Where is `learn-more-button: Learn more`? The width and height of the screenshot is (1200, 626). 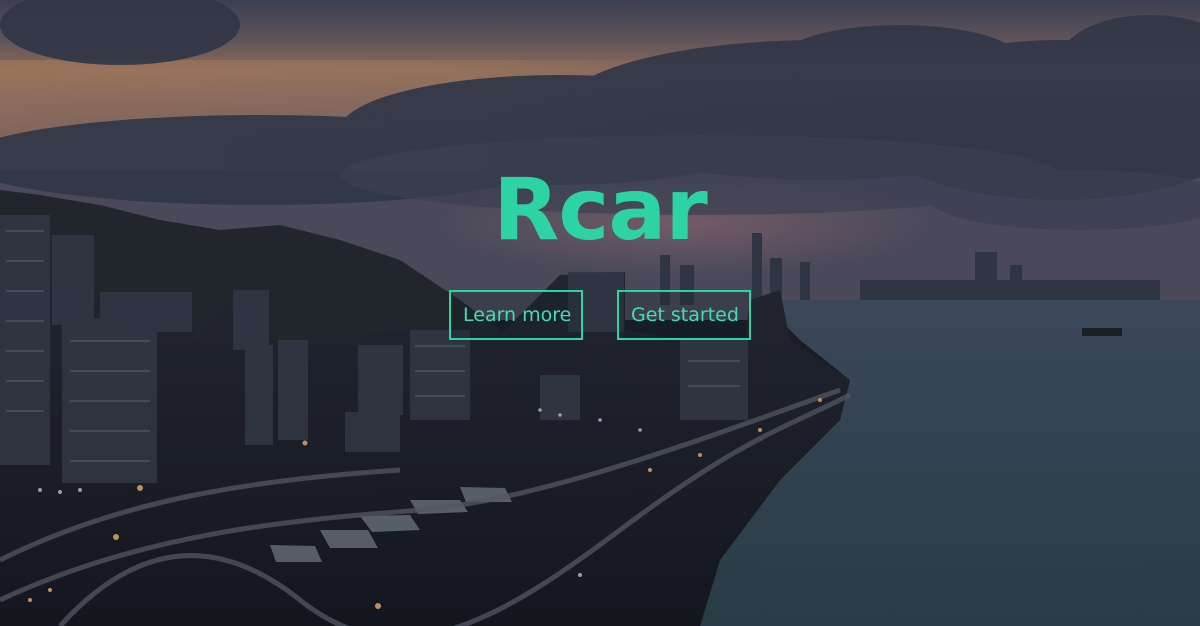 learn-more-button: Learn more is located at coordinates (516, 315).